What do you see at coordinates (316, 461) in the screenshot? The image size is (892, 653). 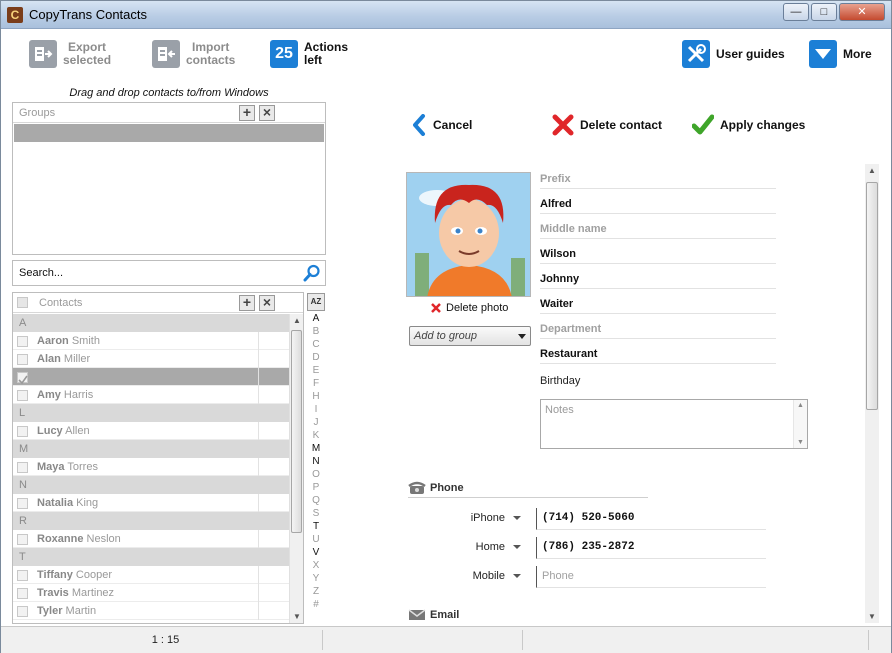 I see `alphabet-letter: N` at bounding box center [316, 461].